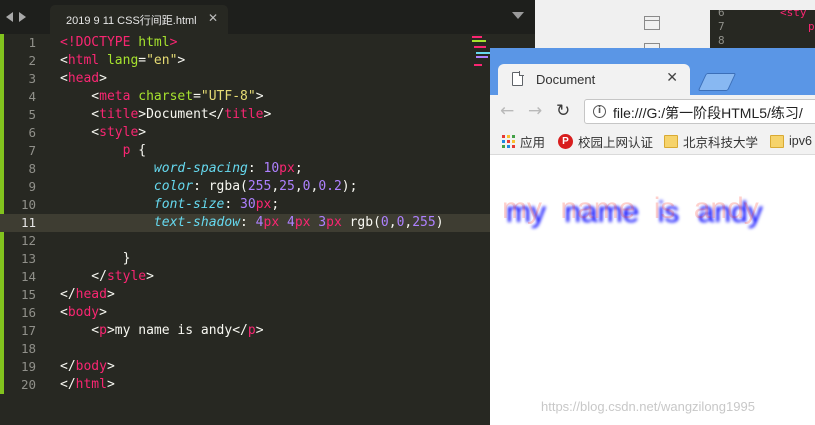 The image size is (815, 425). Describe the element at coordinates (717, 82) in the screenshot. I see `new-tab-button` at that location.